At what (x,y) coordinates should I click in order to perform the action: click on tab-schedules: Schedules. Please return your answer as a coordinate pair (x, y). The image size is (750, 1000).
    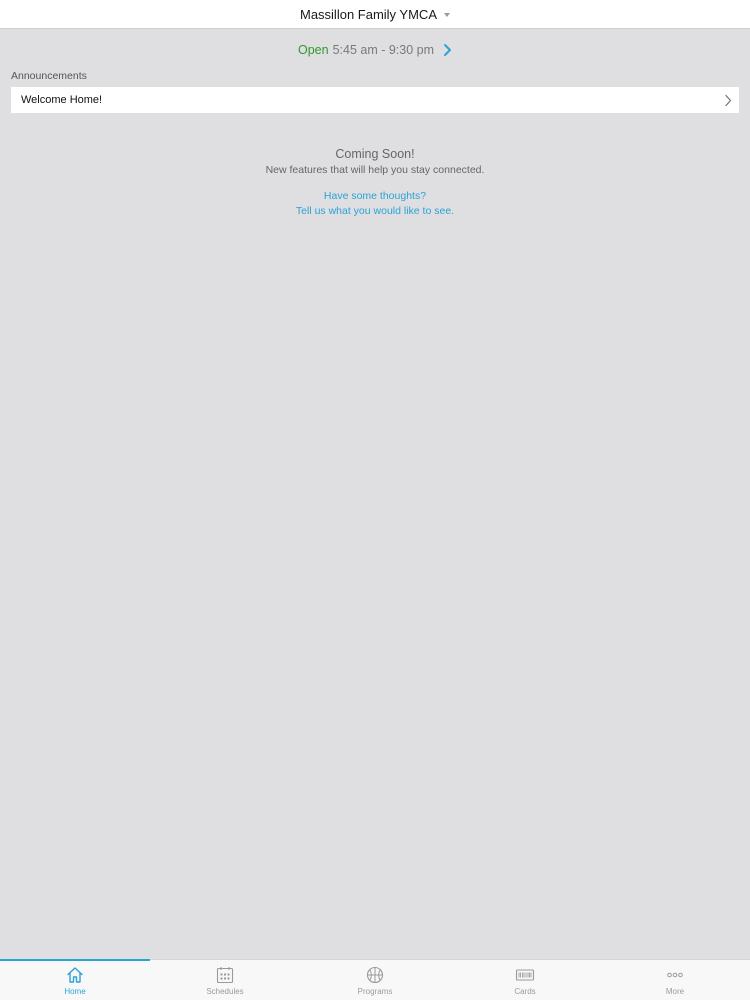
    Looking at the image, I should click on (225, 980).